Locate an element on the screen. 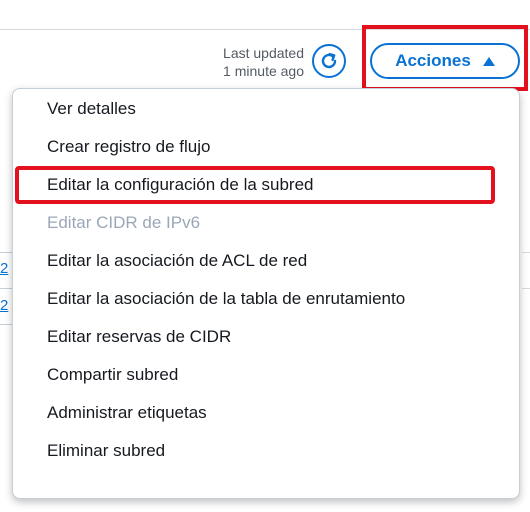 This screenshot has height=512, width=530. menu-item-editar-configuracion-subred: Editar la configuración de la subred is located at coordinates (266, 185).